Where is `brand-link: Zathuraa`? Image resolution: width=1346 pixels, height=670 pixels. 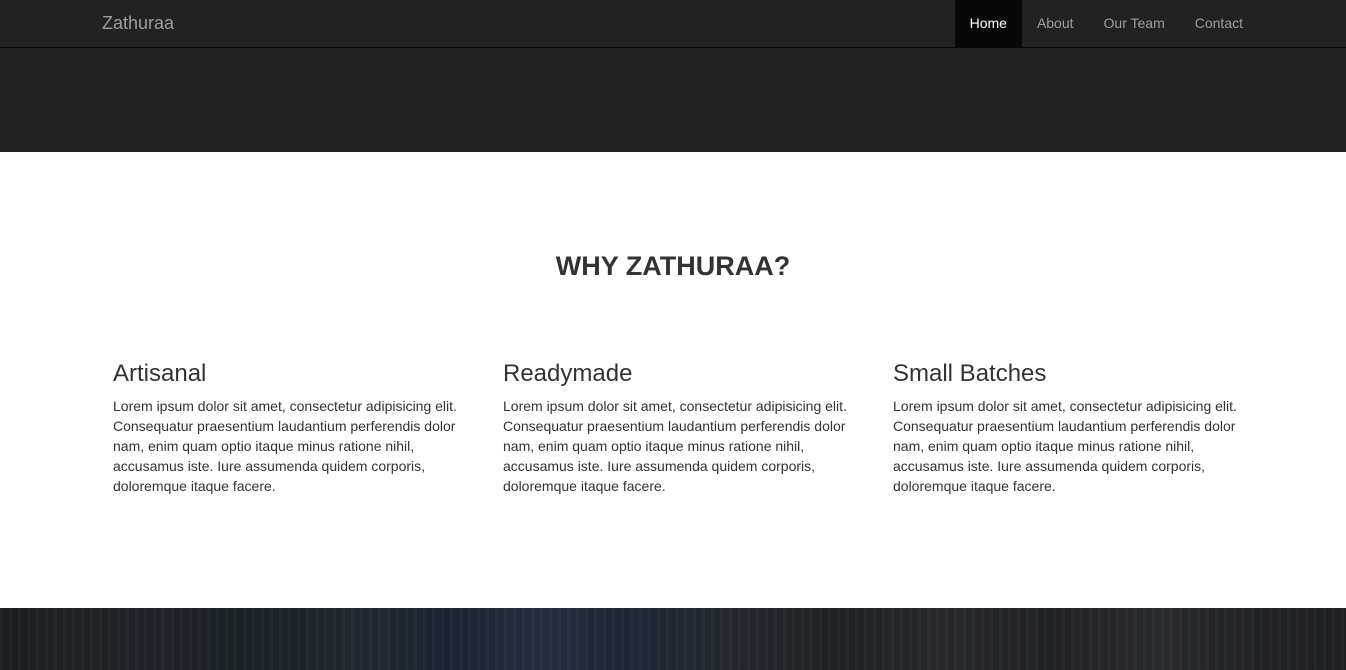
brand-link: Zathuraa is located at coordinates (138, 23).